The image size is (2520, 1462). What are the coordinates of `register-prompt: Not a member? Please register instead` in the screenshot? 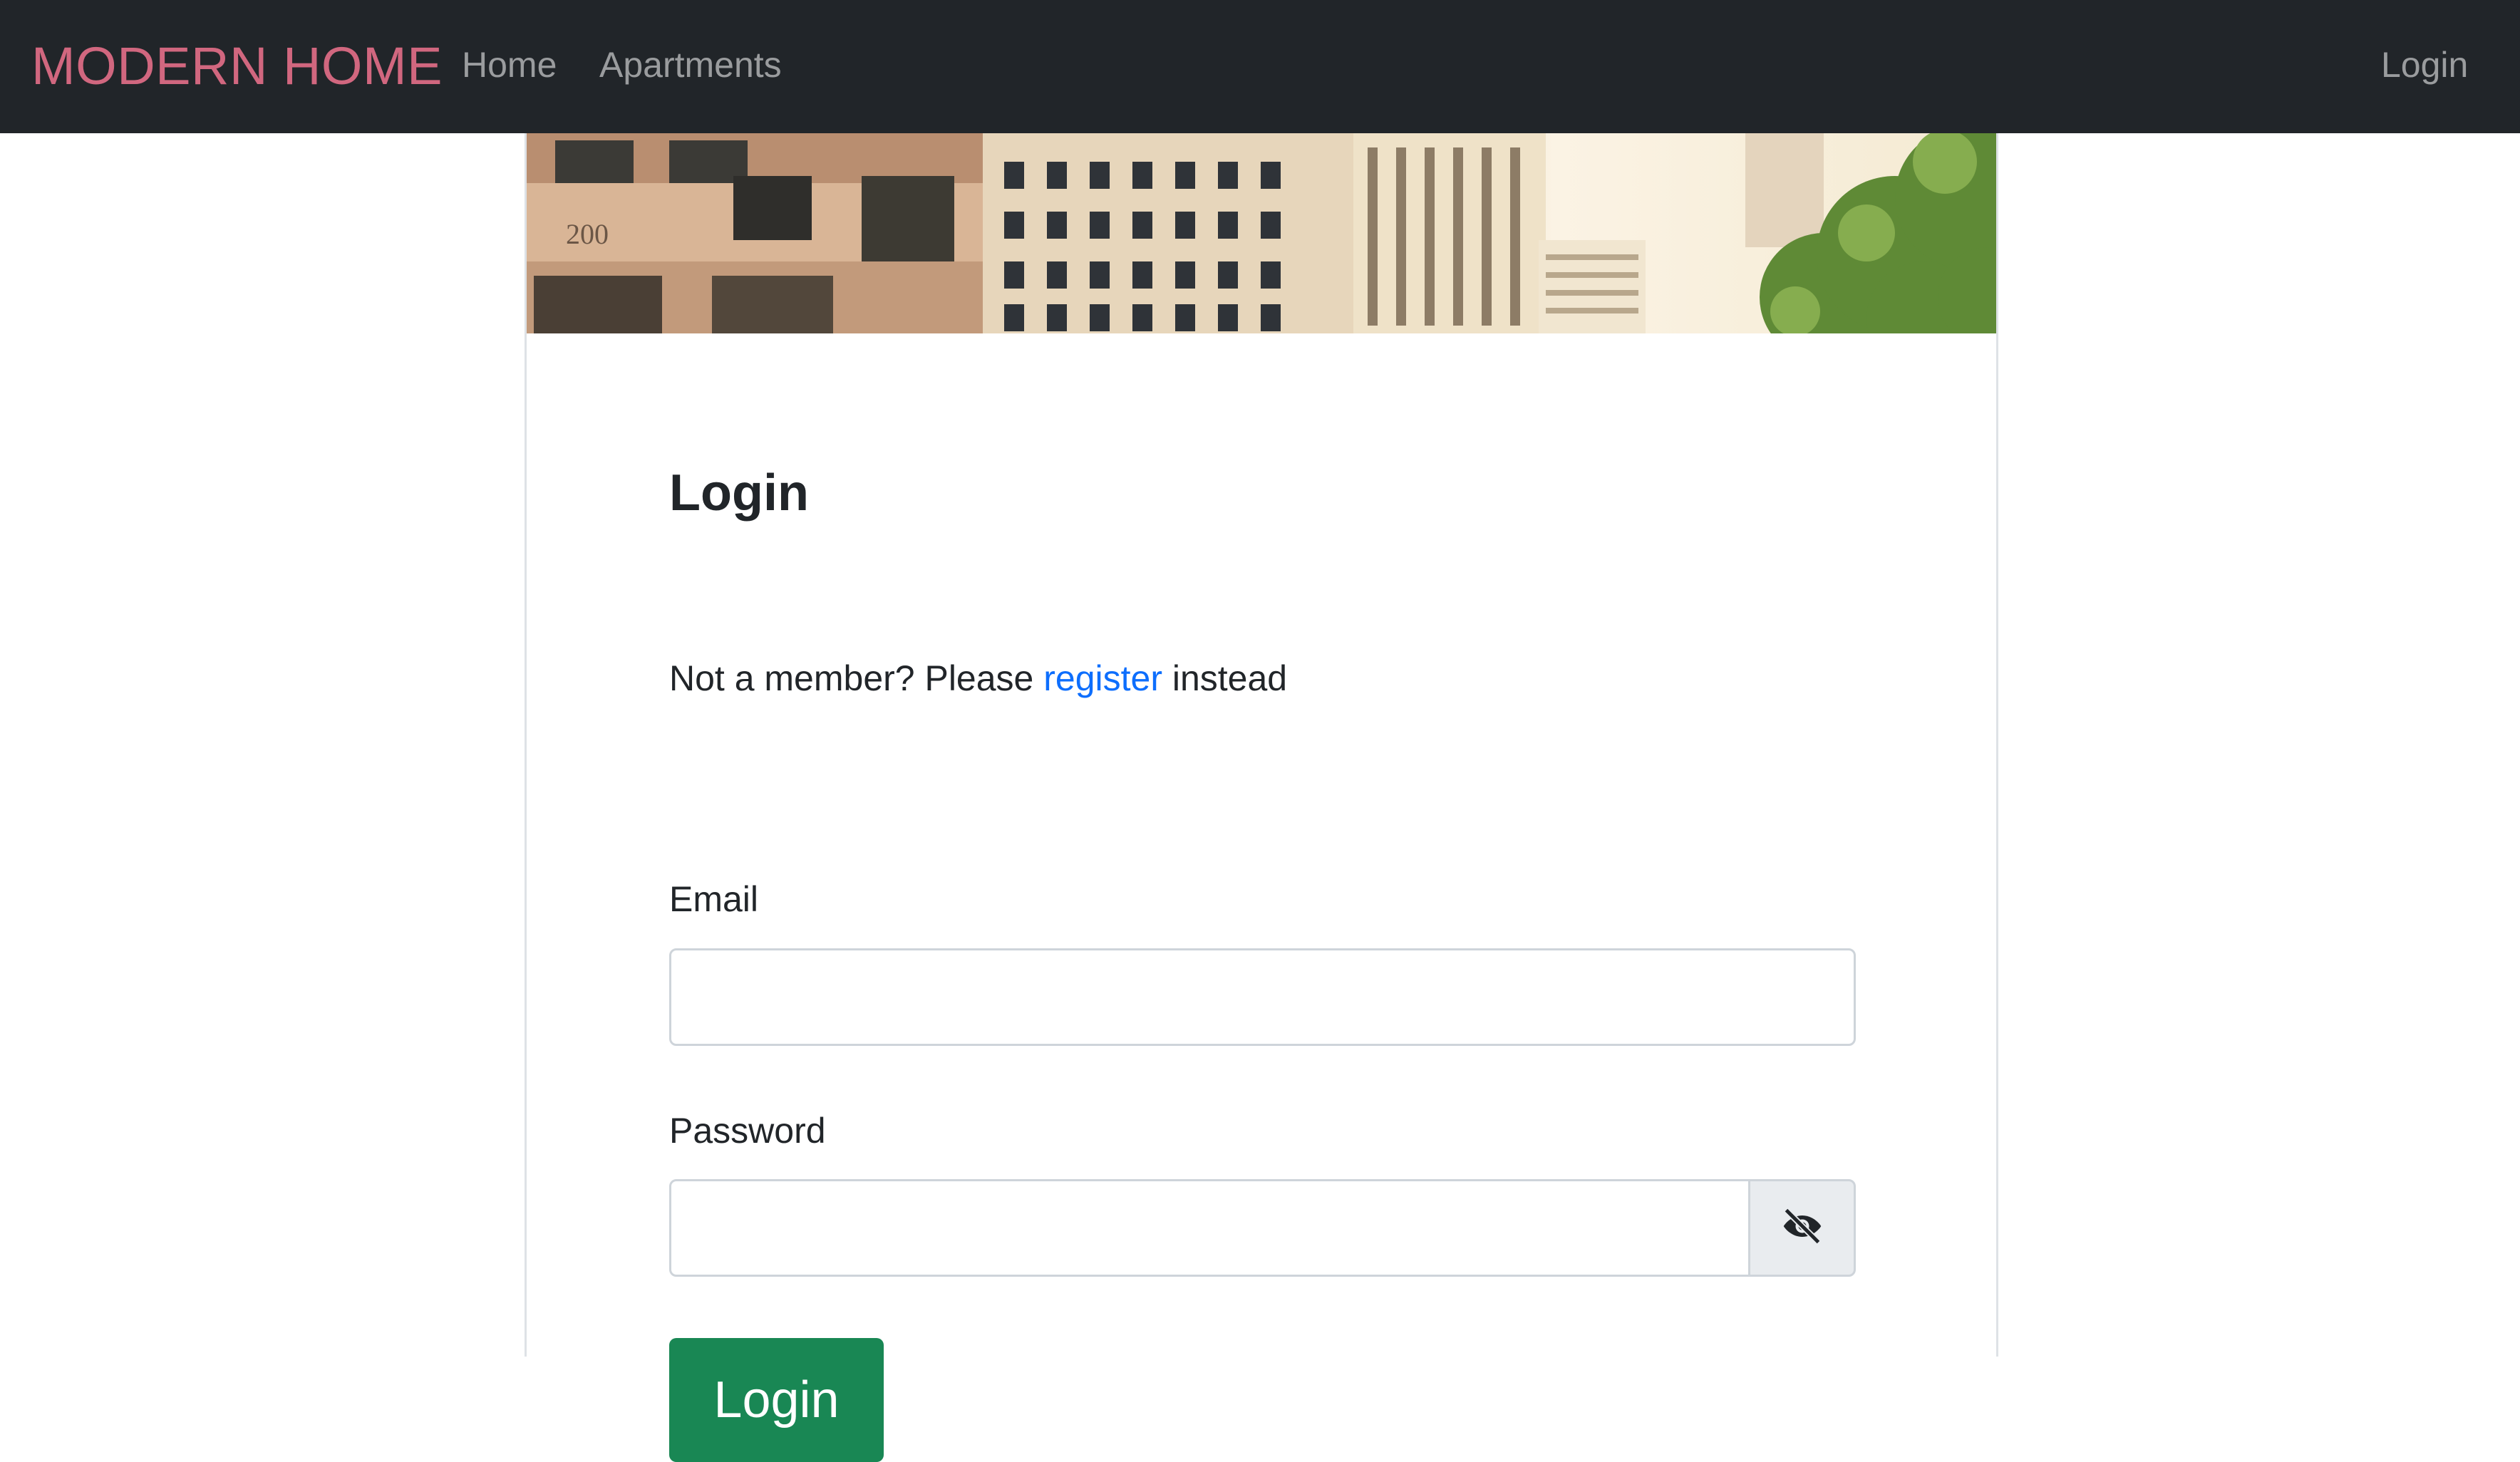 It's located at (978, 678).